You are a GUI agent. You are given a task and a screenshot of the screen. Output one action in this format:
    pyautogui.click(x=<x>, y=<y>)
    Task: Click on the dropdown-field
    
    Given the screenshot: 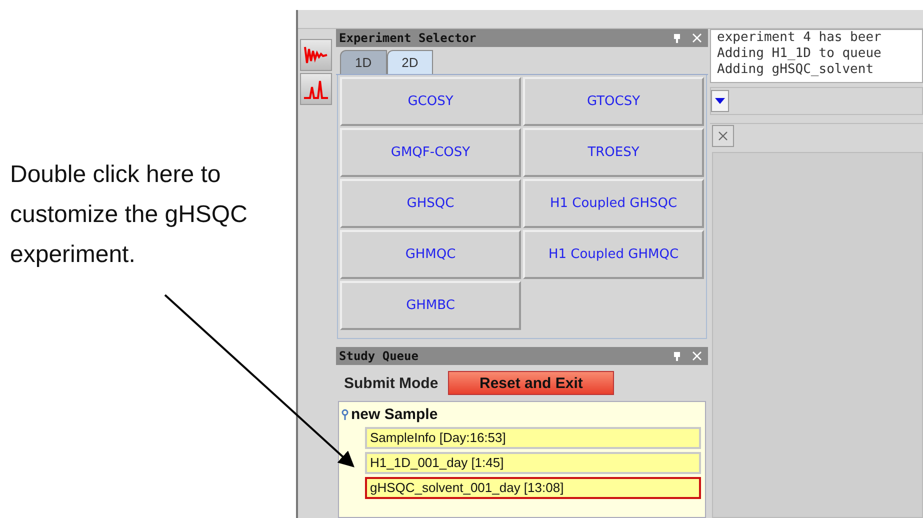 What is the action you would take?
    pyautogui.click(x=816, y=101)
    